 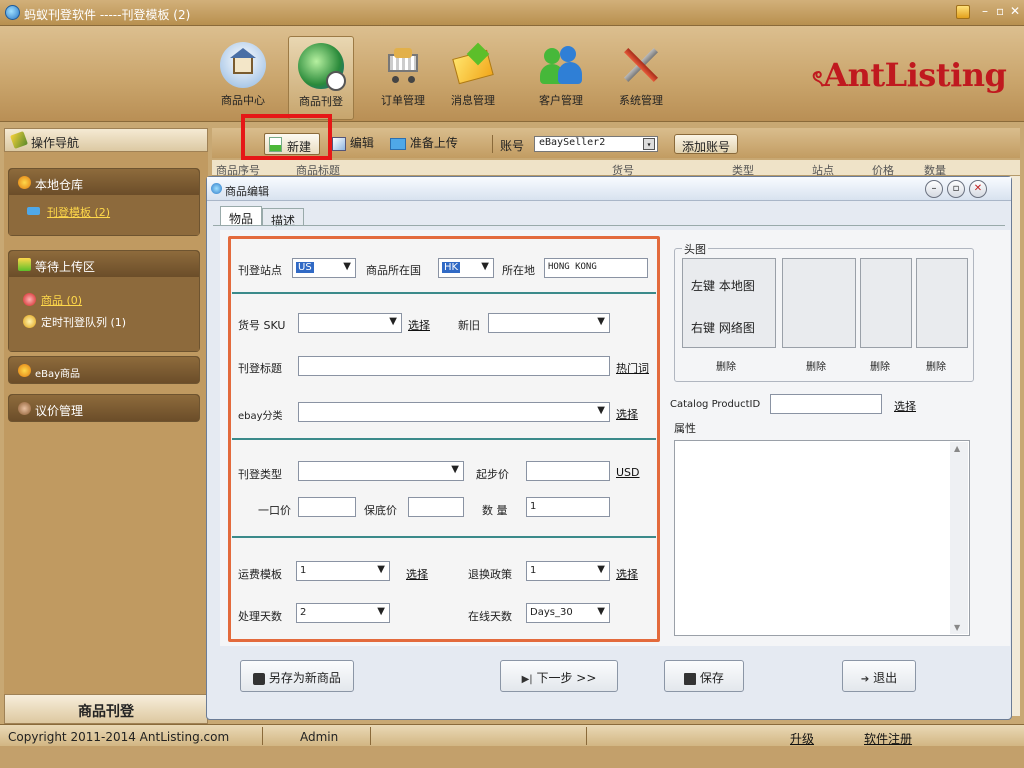 I want to click on attributes-box, so click(x=822, y=538).